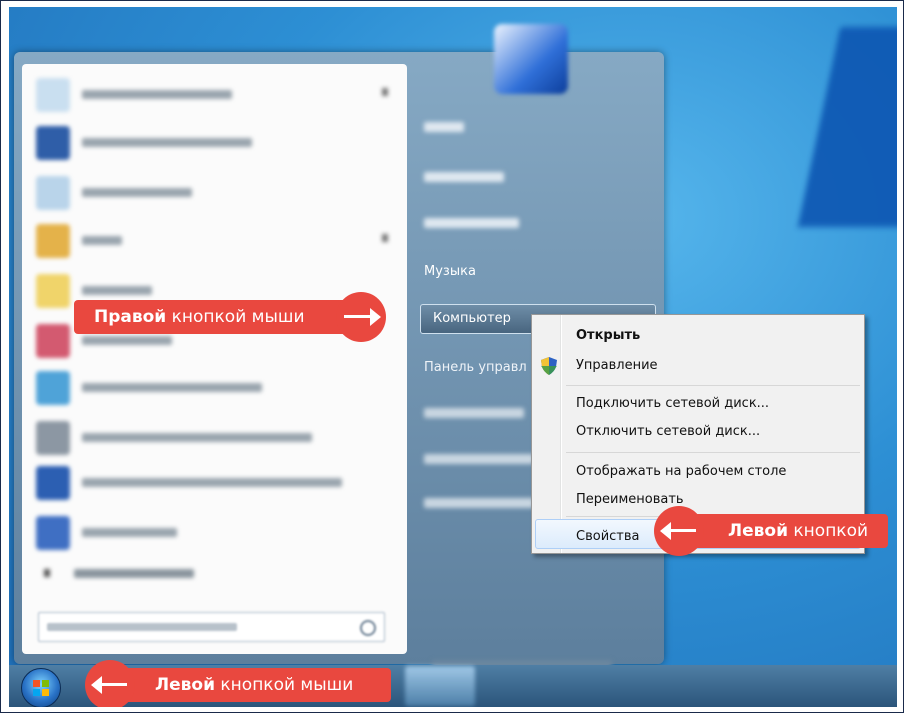 This screenshot has width=904, height=713. What do you see at coordinates (561, 434) in the screenshot?
I see `context-menu-icon-strip` at bounding box center [561, 434].